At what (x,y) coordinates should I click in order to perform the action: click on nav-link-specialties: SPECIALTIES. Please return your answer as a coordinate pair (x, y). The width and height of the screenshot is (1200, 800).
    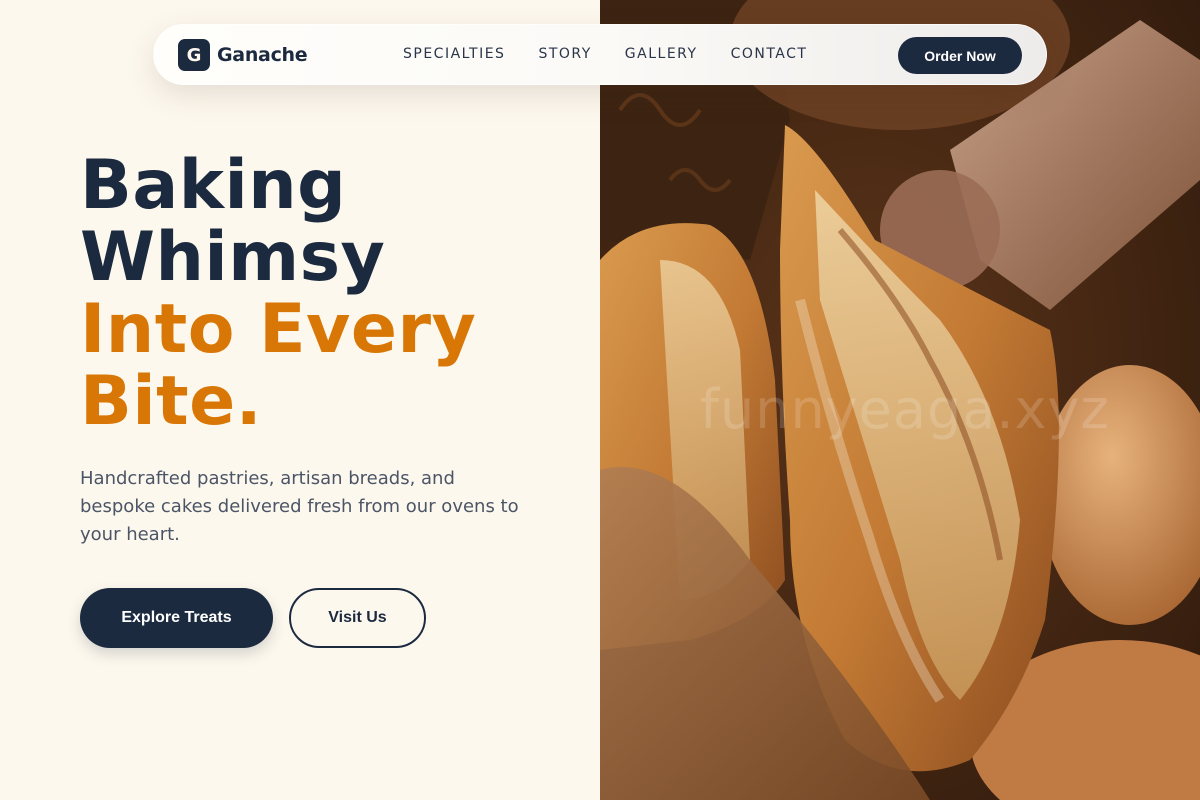
    Looking at the image, I should click on (454, 54).